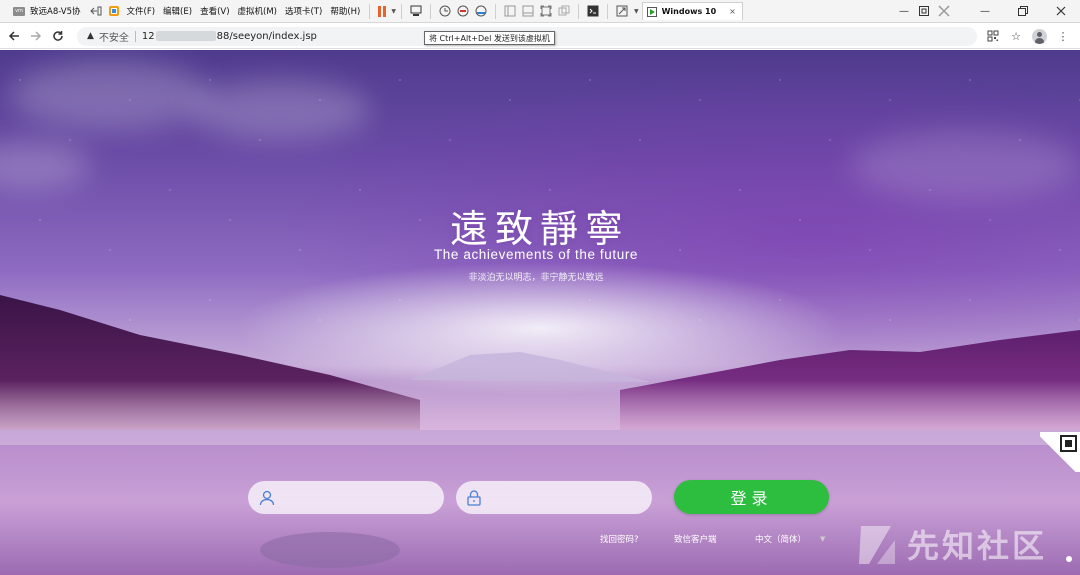 This screenshot has height=575, width=1080. Describe the element at coordinates (141, 11) in the screenshot. I see `menu-file: 文件(F)` at that location.